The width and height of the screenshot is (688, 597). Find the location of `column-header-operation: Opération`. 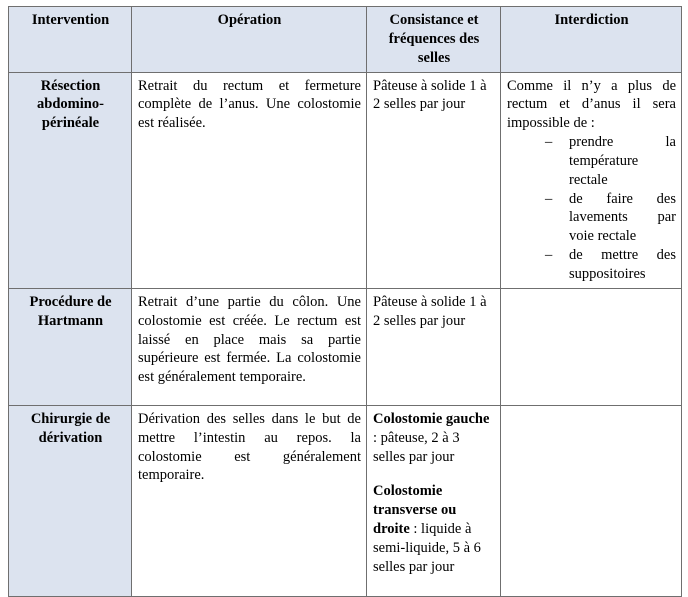

column-header-operation: Opération is located at coordinates (249, 39).